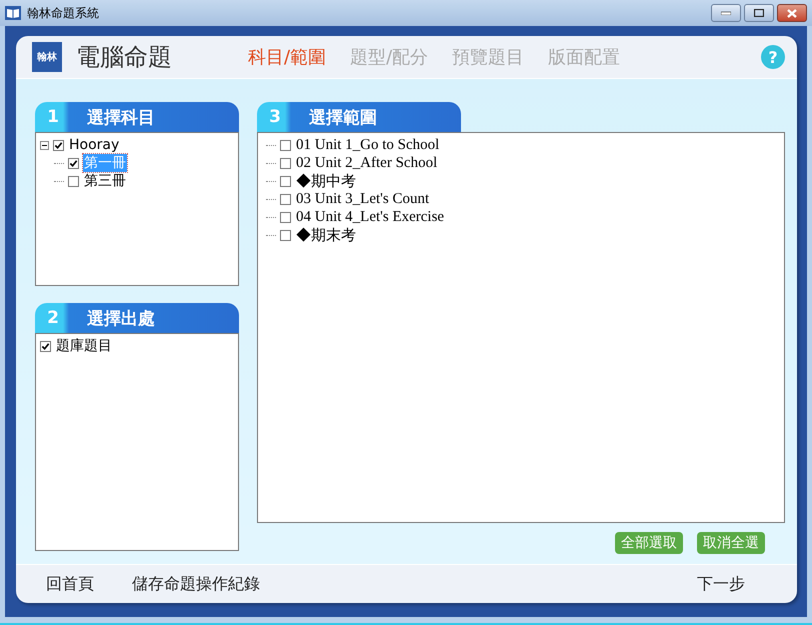 The width and height of the screenshot is (812, 625). What do you see at coordinates (44, 145) in the screenshot?
I see `collapse-icon` at bounding box center [44, 145].